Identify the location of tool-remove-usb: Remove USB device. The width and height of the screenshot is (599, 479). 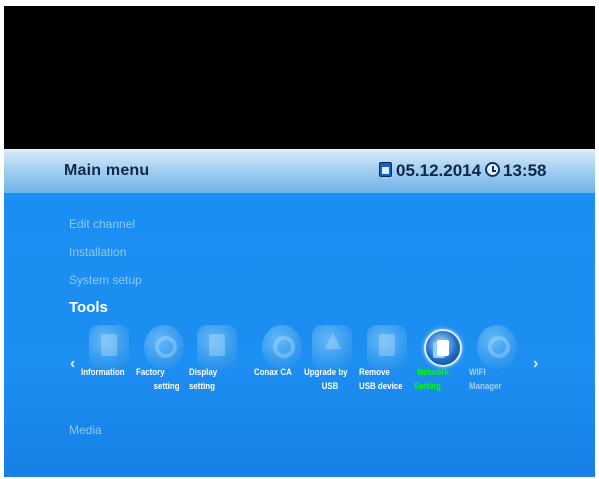
(387, 370).